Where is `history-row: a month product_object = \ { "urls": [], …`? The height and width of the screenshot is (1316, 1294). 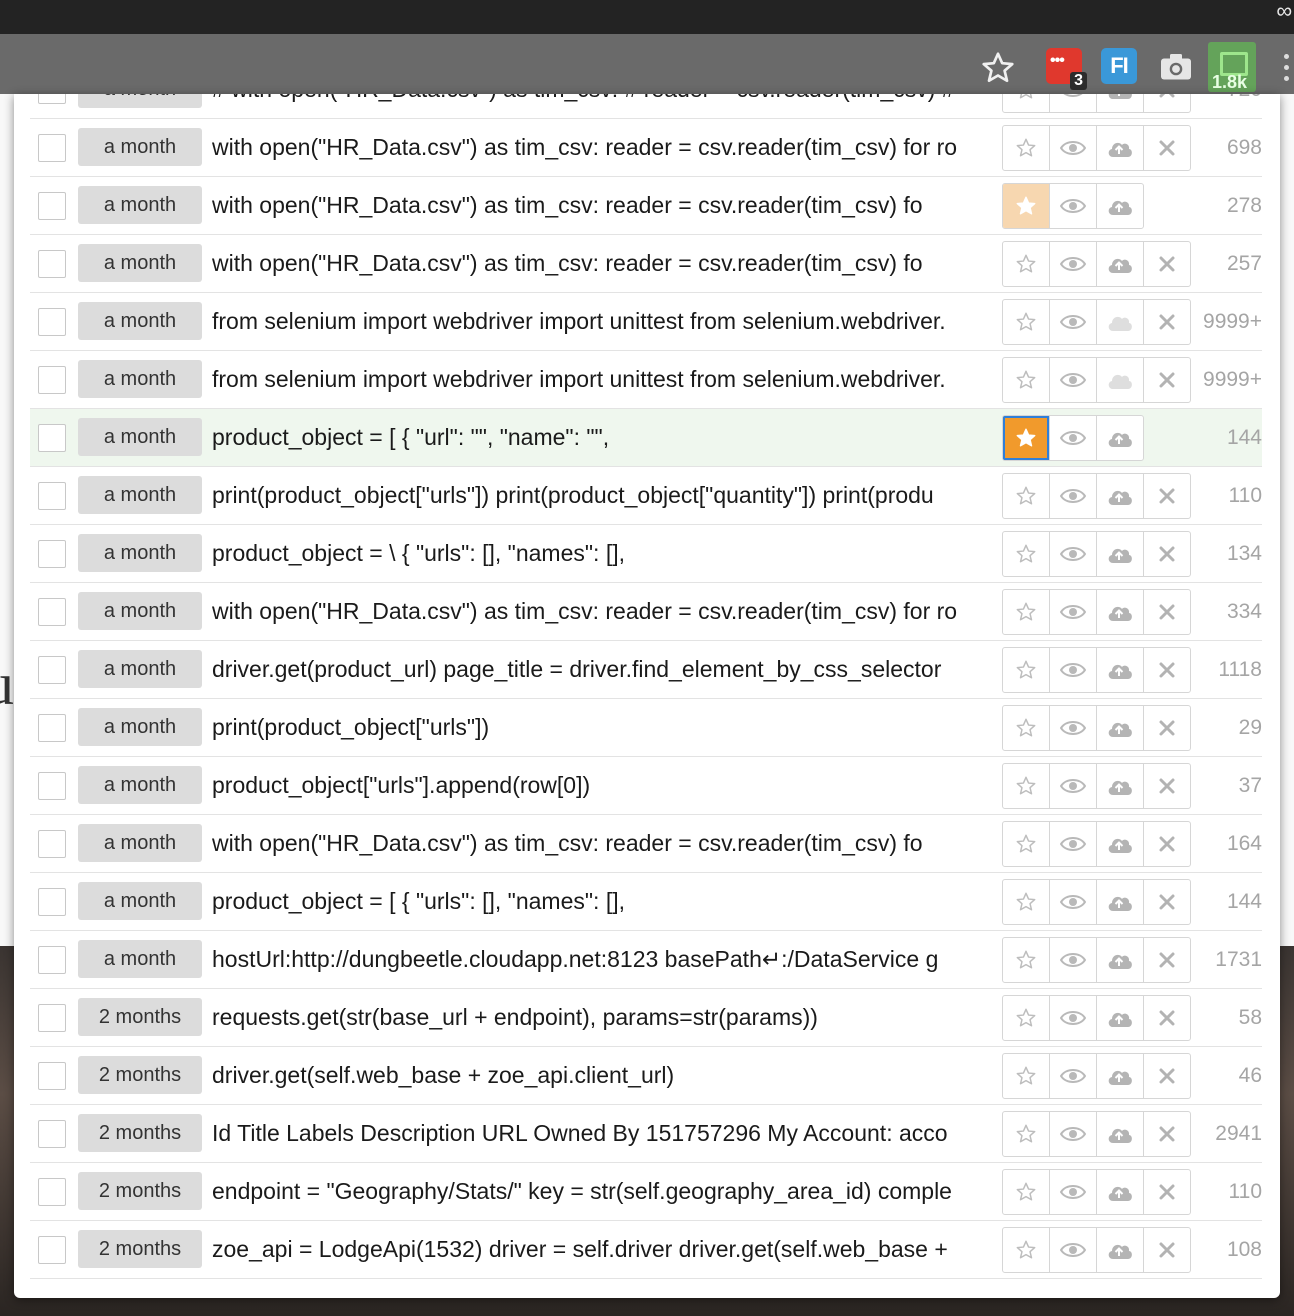 history-row: a month product_object = \ { "urls": [], … is located at coordinates (646, 554).